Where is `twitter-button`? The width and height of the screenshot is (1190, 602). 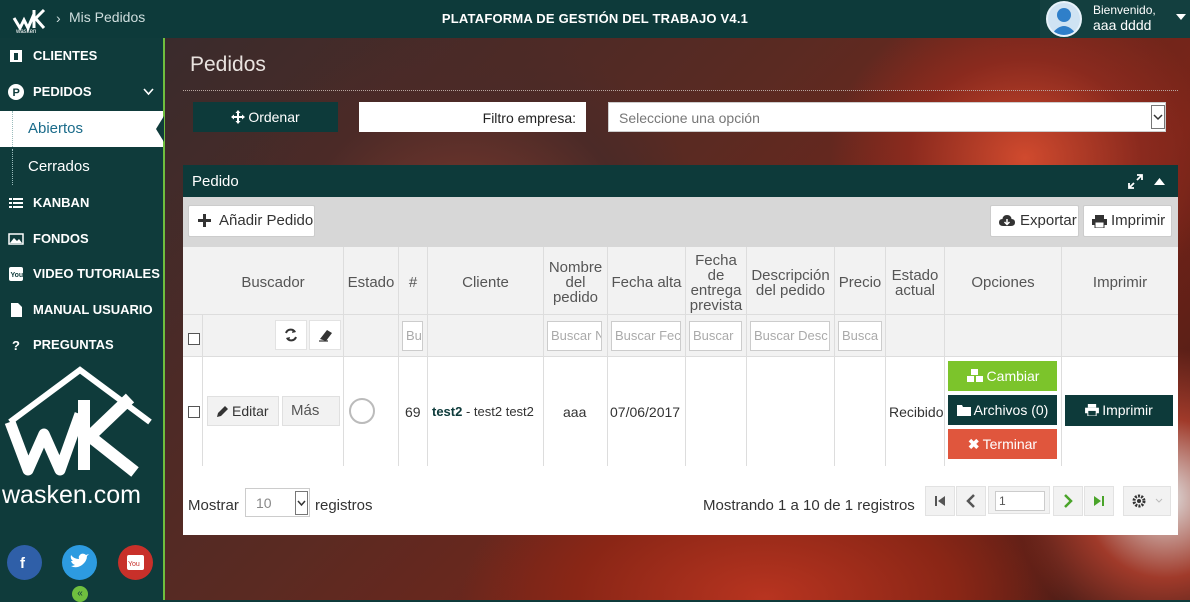 twitter-button is located at coordinates (79, 562).